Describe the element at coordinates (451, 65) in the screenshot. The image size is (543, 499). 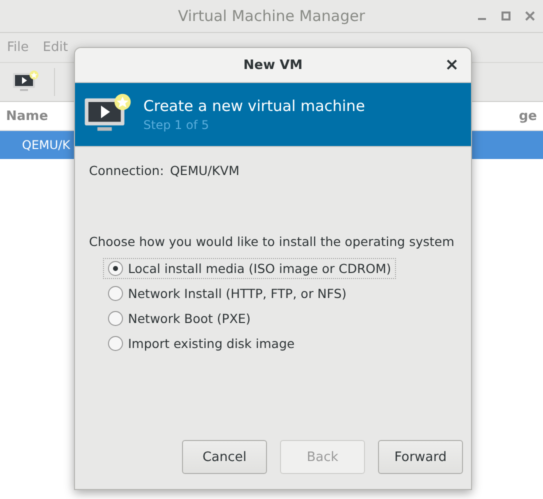
I see `close-button: ×` at that location.